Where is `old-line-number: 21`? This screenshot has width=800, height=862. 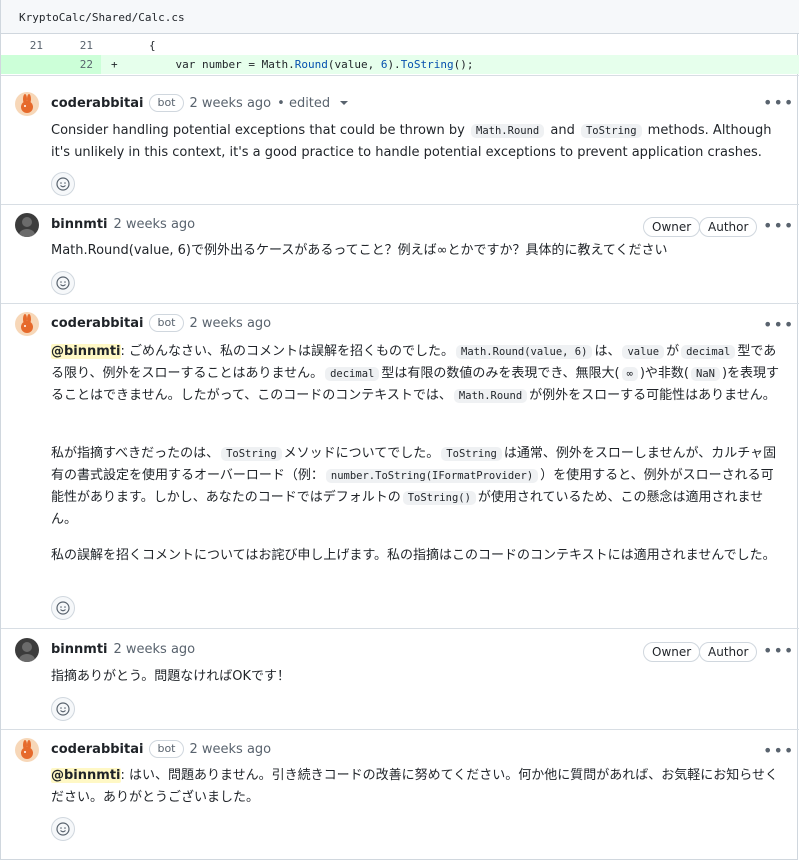 old-line-number: 21 is located at coordinates (31, 45).